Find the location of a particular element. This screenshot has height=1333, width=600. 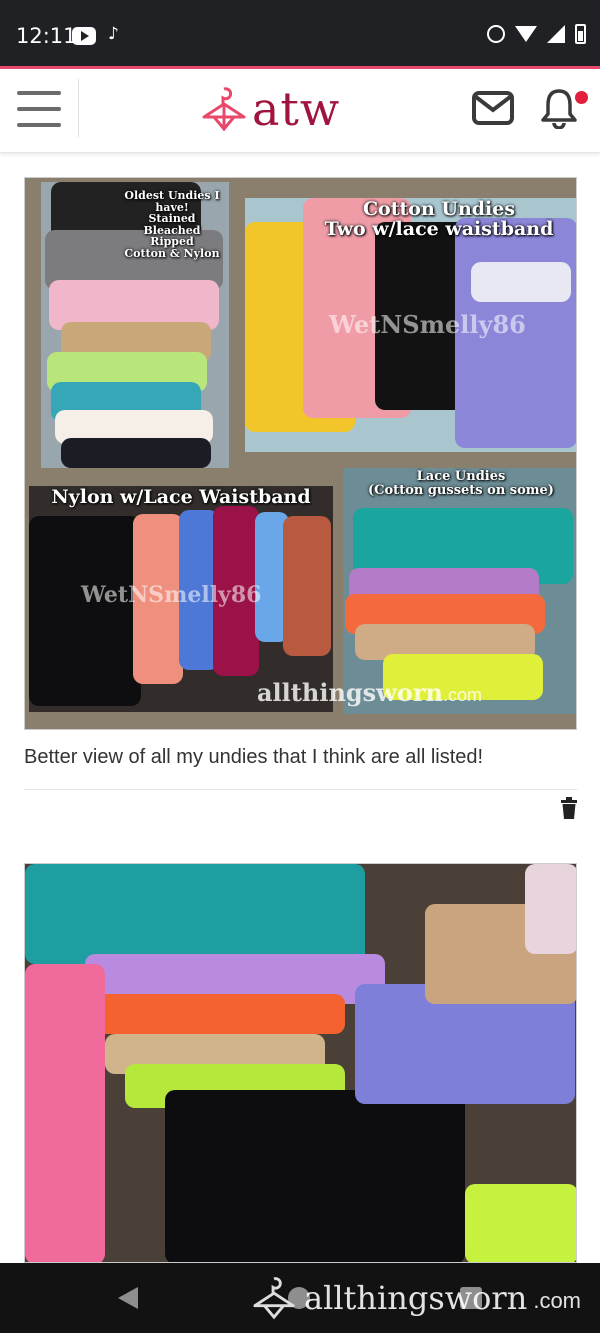

wifi-icon is located at coordinates (526, 34).